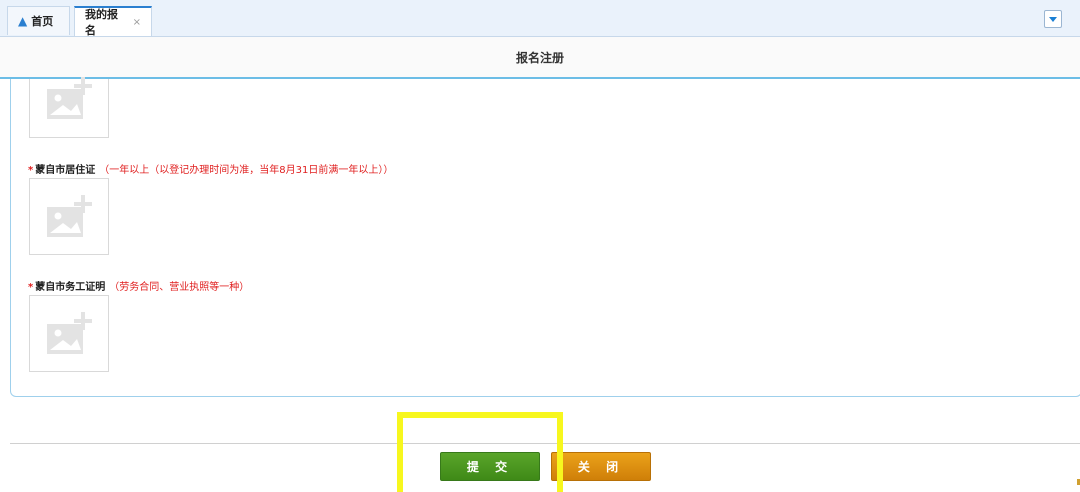 This screenshot has height=492, width=1080. Describe the element at coordinates (601, 466) in the screenshot. I see `close-button: 关 闭` at that location.